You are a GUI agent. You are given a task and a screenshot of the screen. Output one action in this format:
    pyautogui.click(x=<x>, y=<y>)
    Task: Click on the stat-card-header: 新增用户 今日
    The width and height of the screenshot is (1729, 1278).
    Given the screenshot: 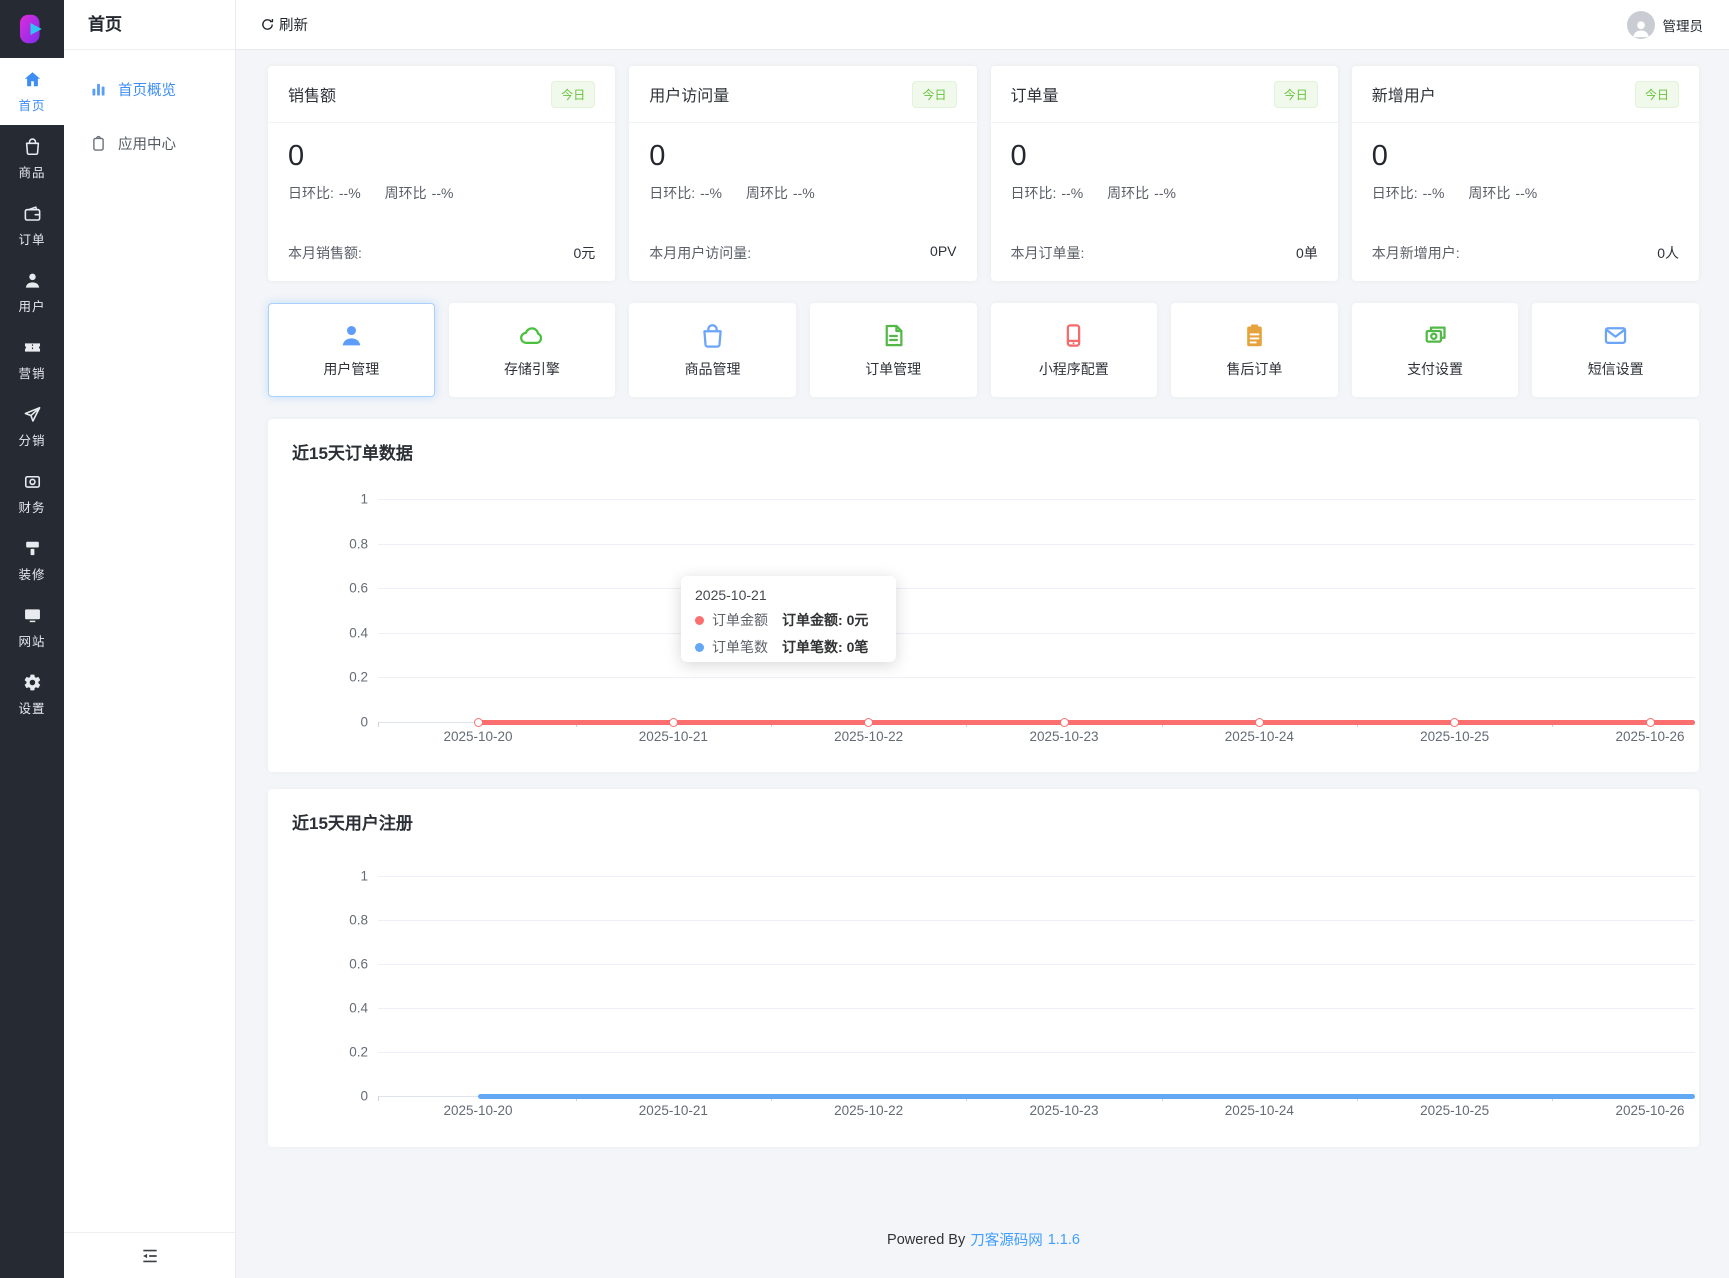 What is the action you would take?
    pyautogui.click(x=1525, y=94)
    